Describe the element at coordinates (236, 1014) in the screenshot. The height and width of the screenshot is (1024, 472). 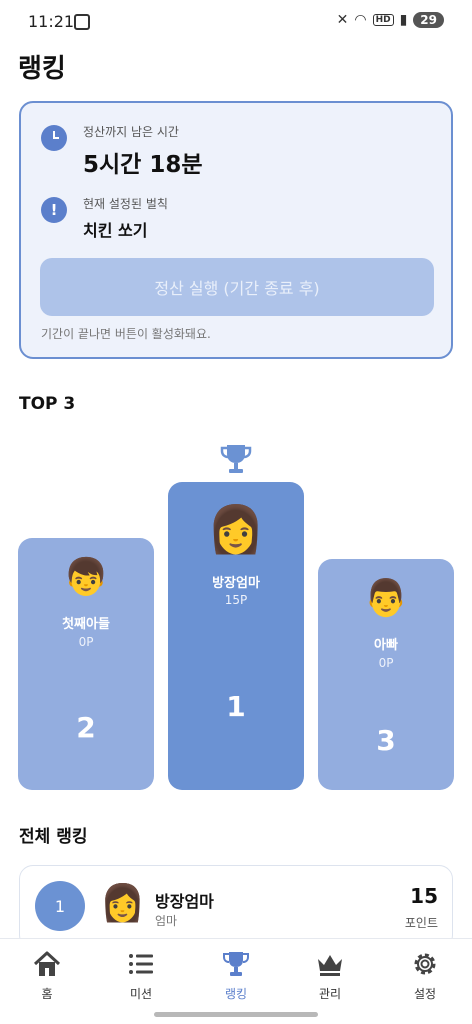
I see `home-indicator` at that location.